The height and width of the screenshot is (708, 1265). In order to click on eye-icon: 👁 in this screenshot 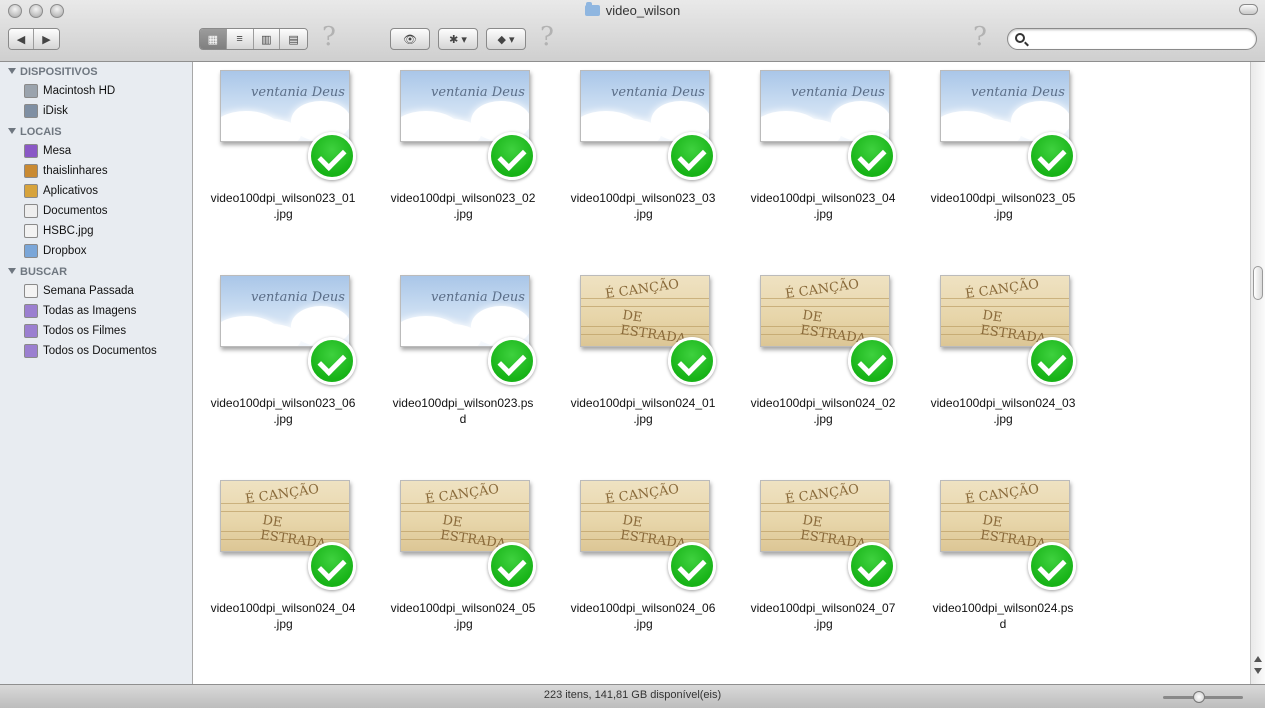, I will do `click(410, 39)`.